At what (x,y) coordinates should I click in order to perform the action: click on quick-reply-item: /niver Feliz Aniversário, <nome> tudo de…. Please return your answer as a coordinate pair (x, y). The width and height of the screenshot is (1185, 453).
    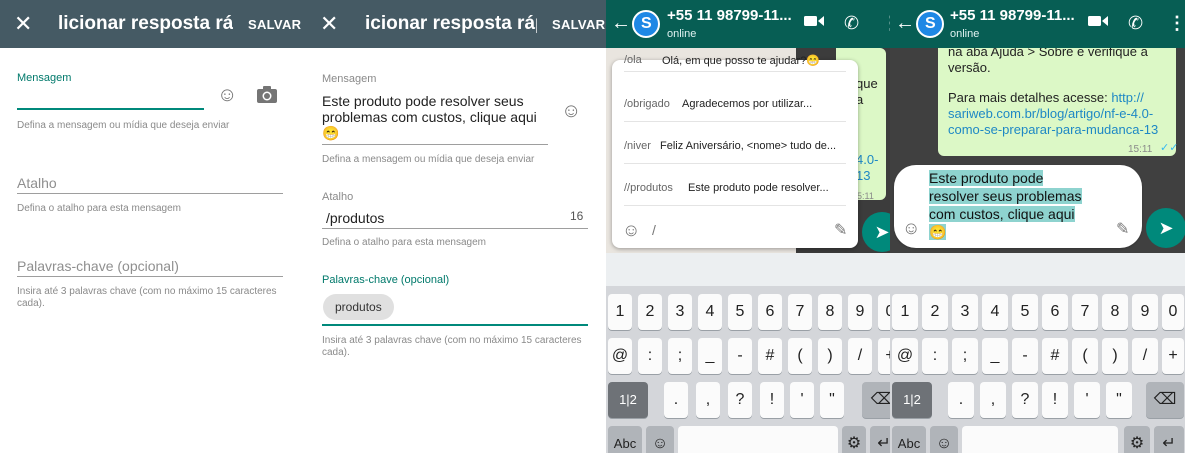
    Looking at the image, I should click on (735, 146).